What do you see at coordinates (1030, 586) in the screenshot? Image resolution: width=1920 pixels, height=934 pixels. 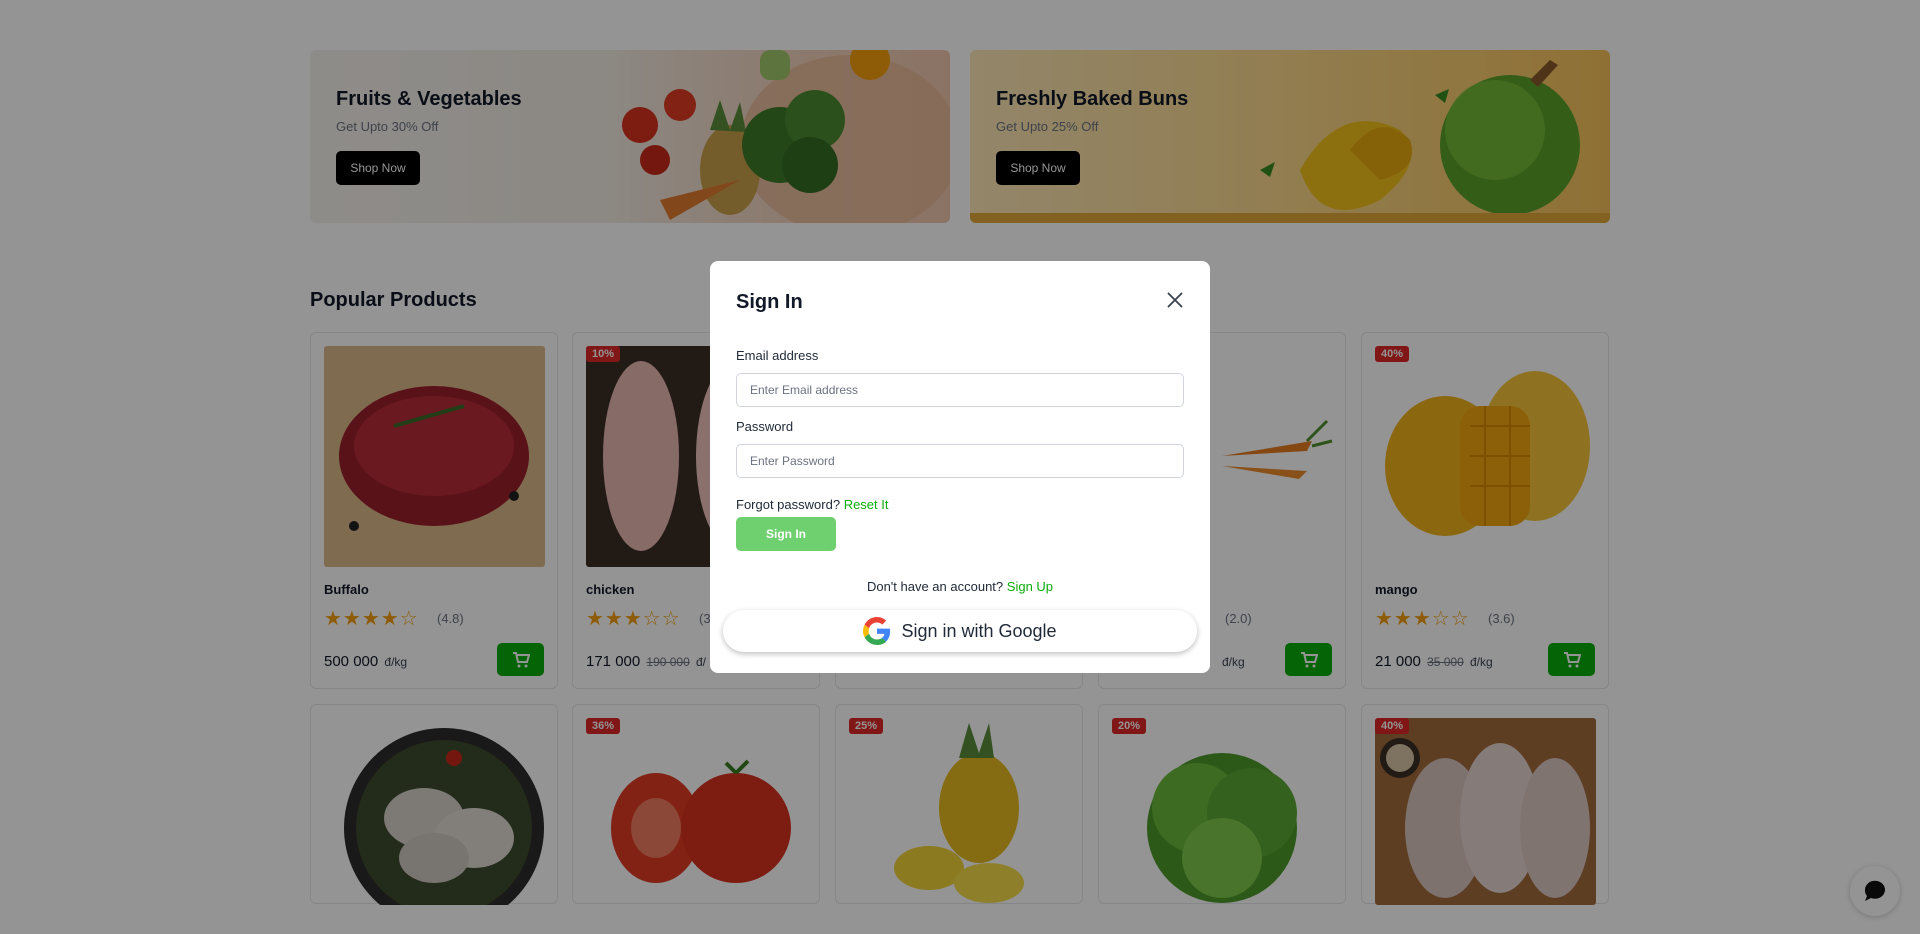 I see `sign-up-link: Sign Up` at bounding box center [1030, 586].